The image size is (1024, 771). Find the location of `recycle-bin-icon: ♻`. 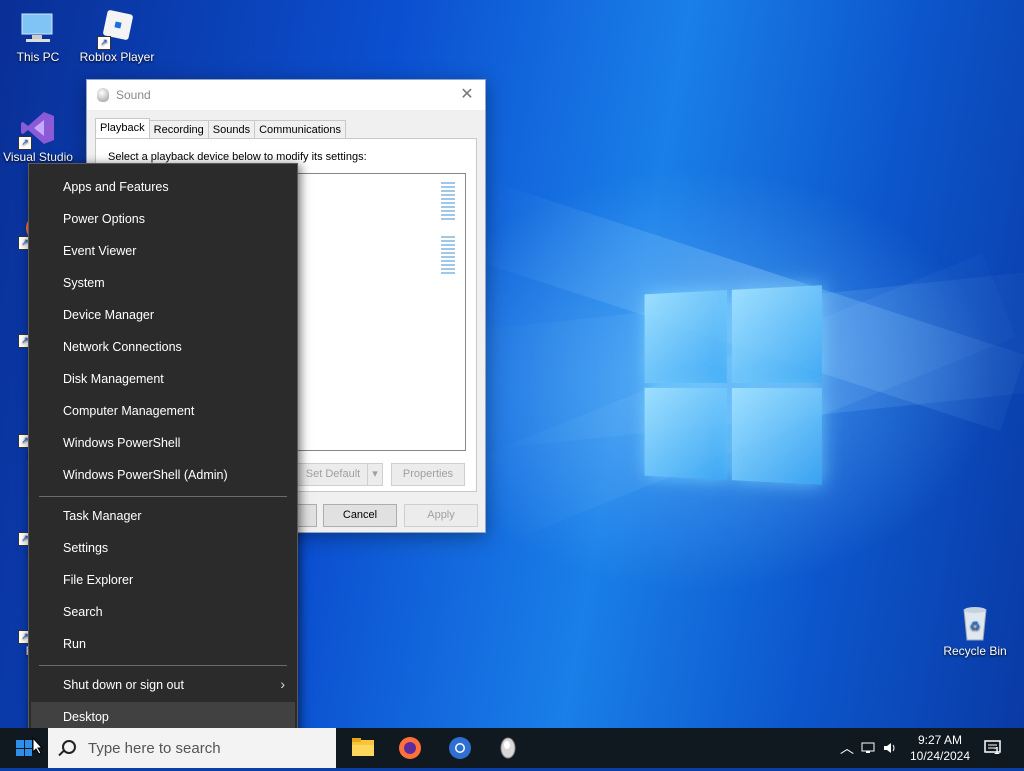

recycle-bin-icon: ♻ is located at coordinates (975, 622).